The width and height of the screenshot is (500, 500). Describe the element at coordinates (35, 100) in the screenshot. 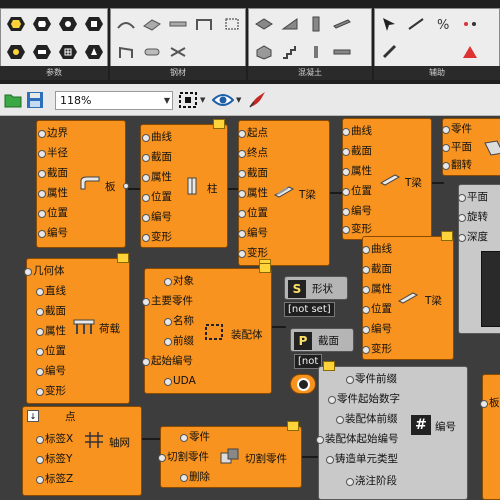

I see `save-file-icon` at that location.